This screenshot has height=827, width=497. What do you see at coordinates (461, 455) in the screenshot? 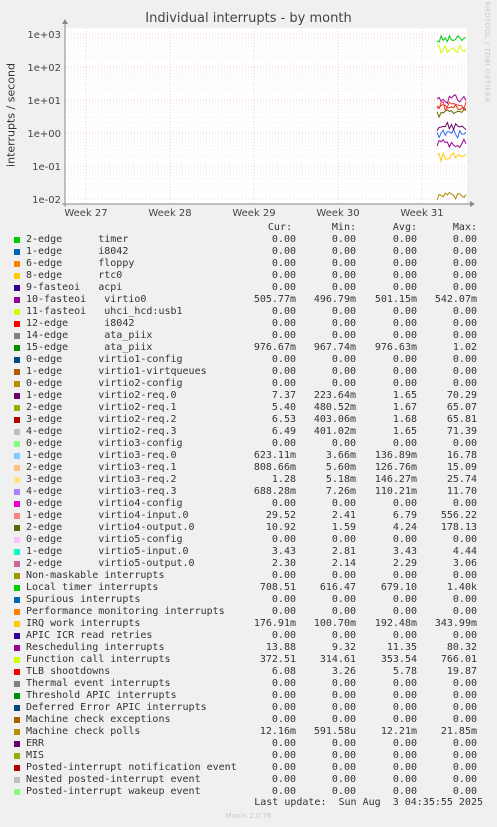
I see `legend-max: 16.78` at bounding box center [461, 455].